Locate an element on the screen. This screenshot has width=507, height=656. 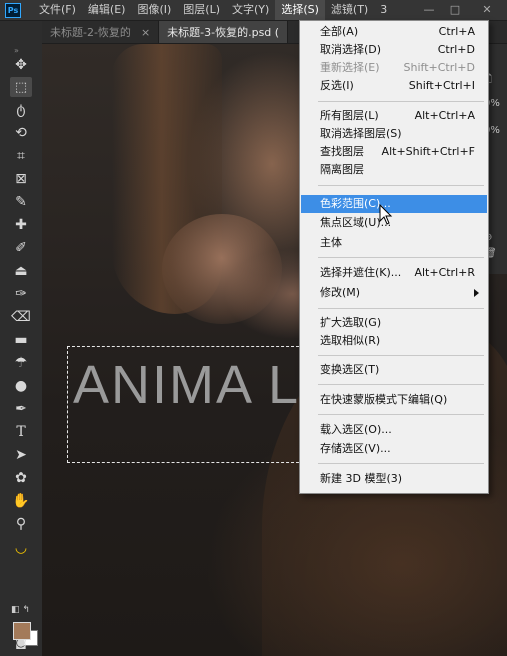
healing-icon: ✚ is located at coordinates (21, 225).